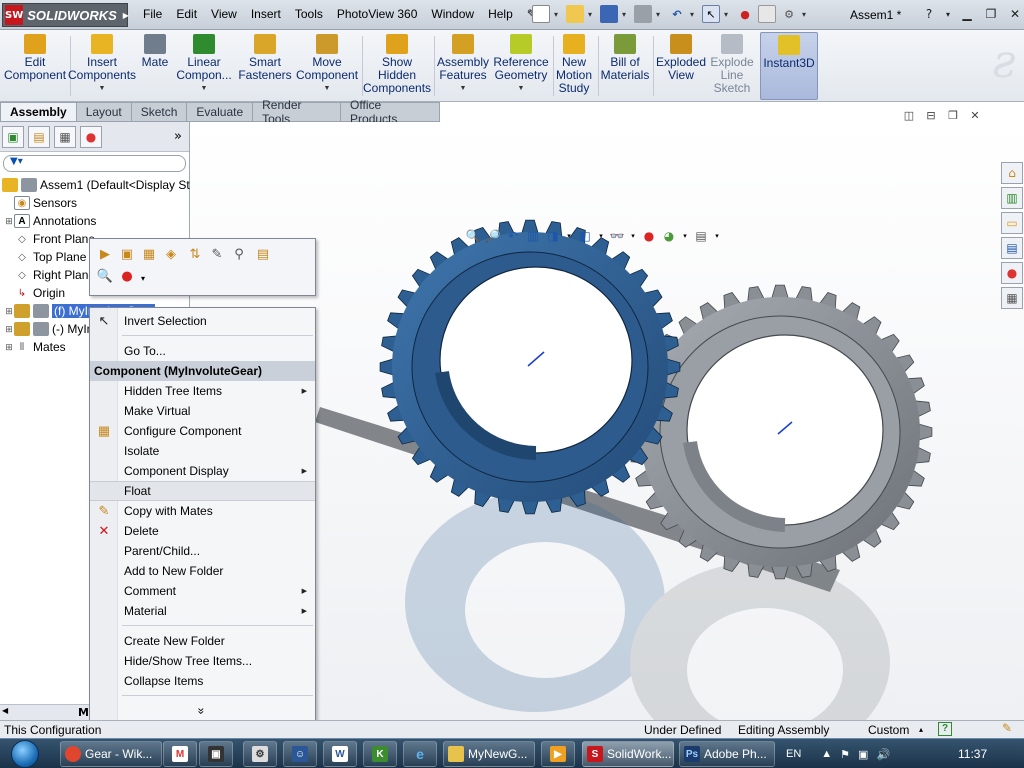  What do you see at coordinates (202, 451) in the screenshot?
I see `menu-item-isolate: Isolate` at bounding box center [202, 451].